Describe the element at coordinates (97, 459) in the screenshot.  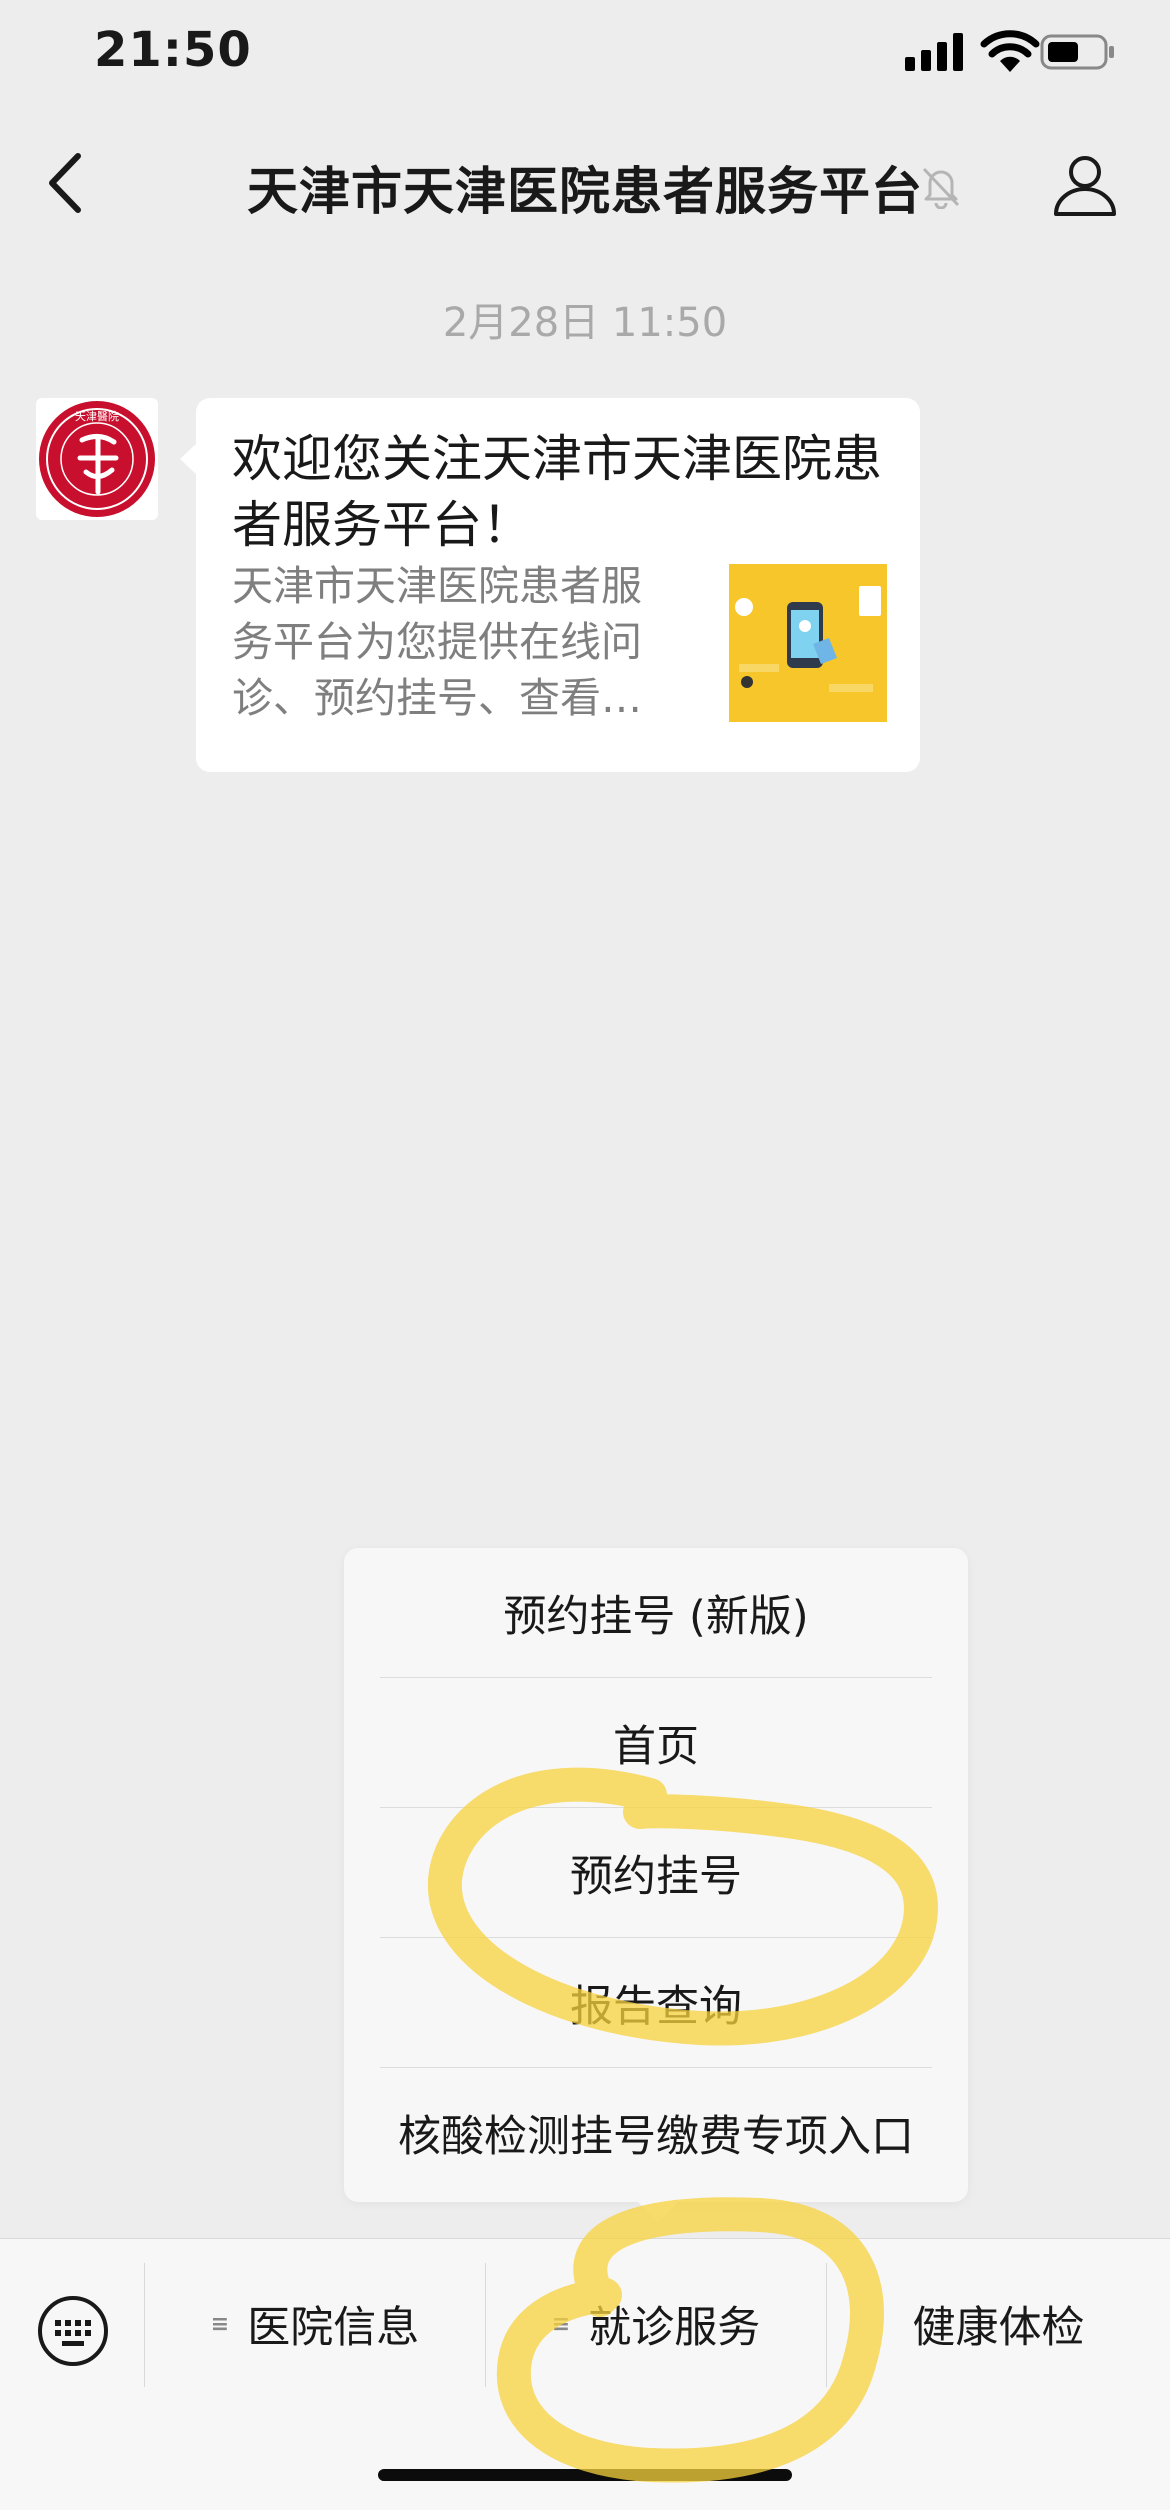
I see `hospital-logo-avatar: 天津醫院` at that location.